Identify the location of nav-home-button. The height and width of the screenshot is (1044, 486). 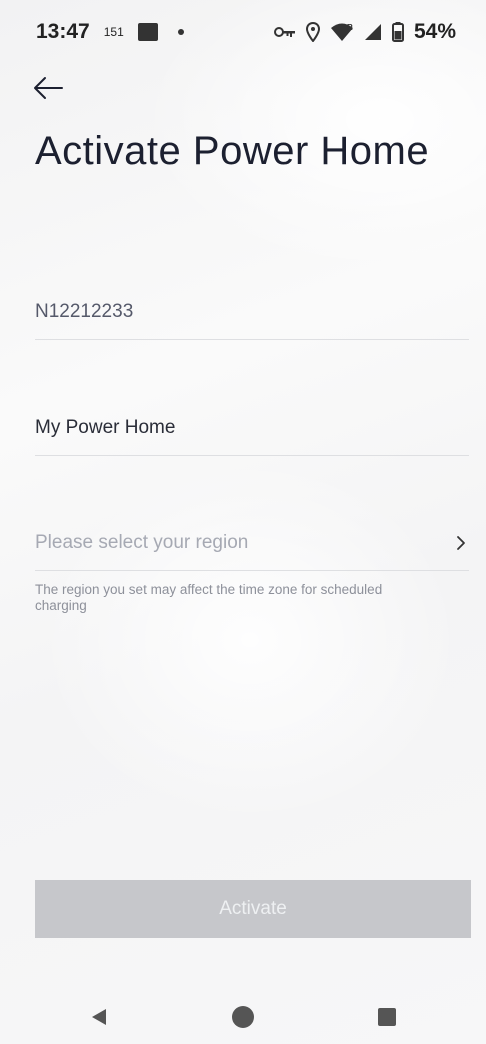
(243, 1017).